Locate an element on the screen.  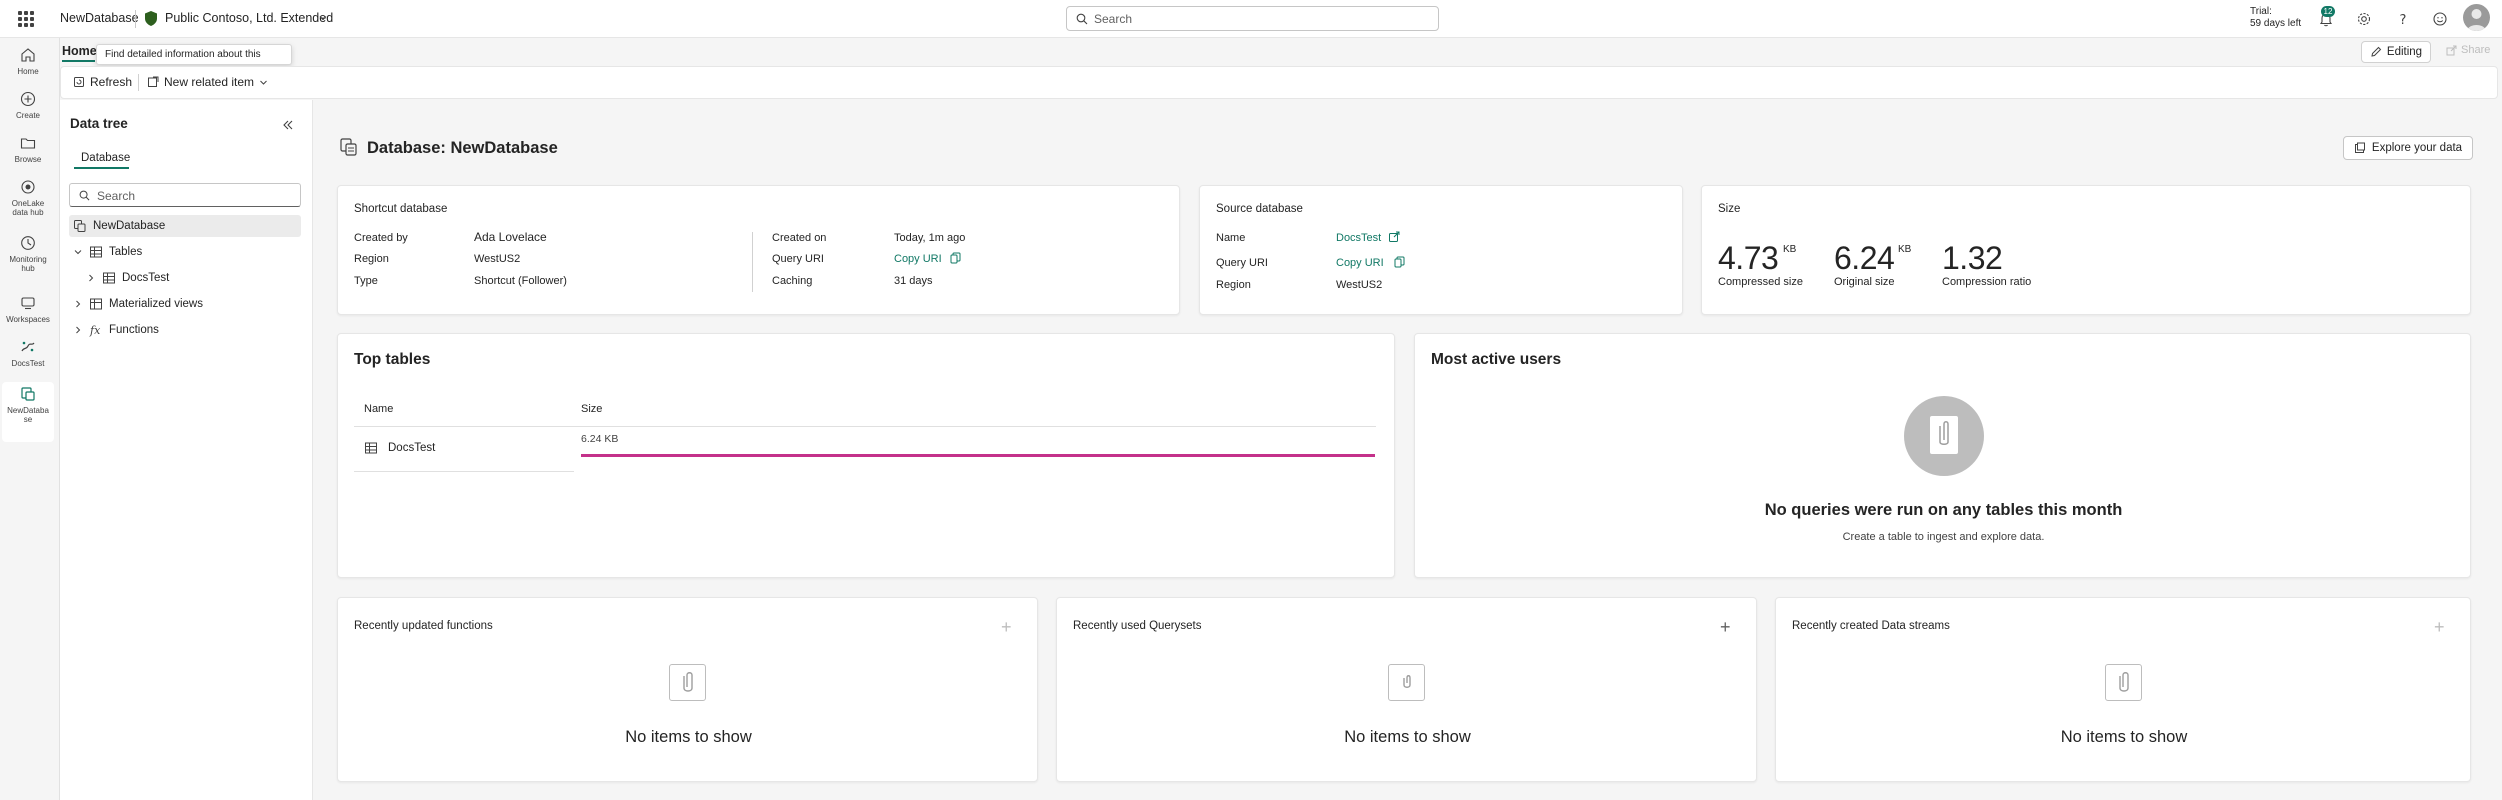
new-related-item-button: New related item is located at coordinates (207, 82).